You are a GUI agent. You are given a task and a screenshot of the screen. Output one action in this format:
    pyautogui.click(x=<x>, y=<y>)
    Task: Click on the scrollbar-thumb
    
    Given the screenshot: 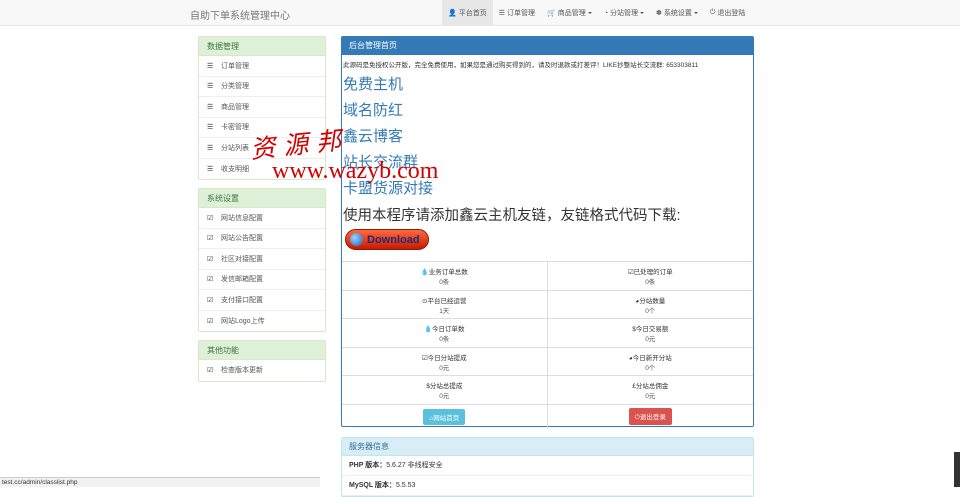 What is the action you would take?
    pyautogui.click(x=957, y=469)
    